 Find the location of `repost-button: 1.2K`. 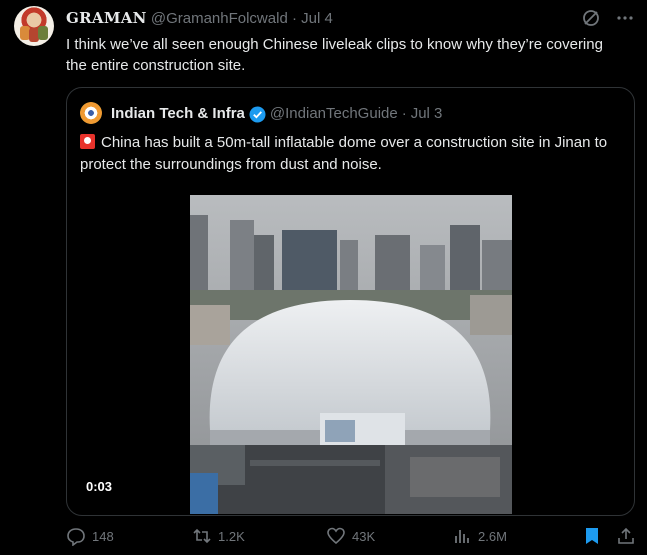

repost-button: 1.2K is located at coordinates (218, 536).